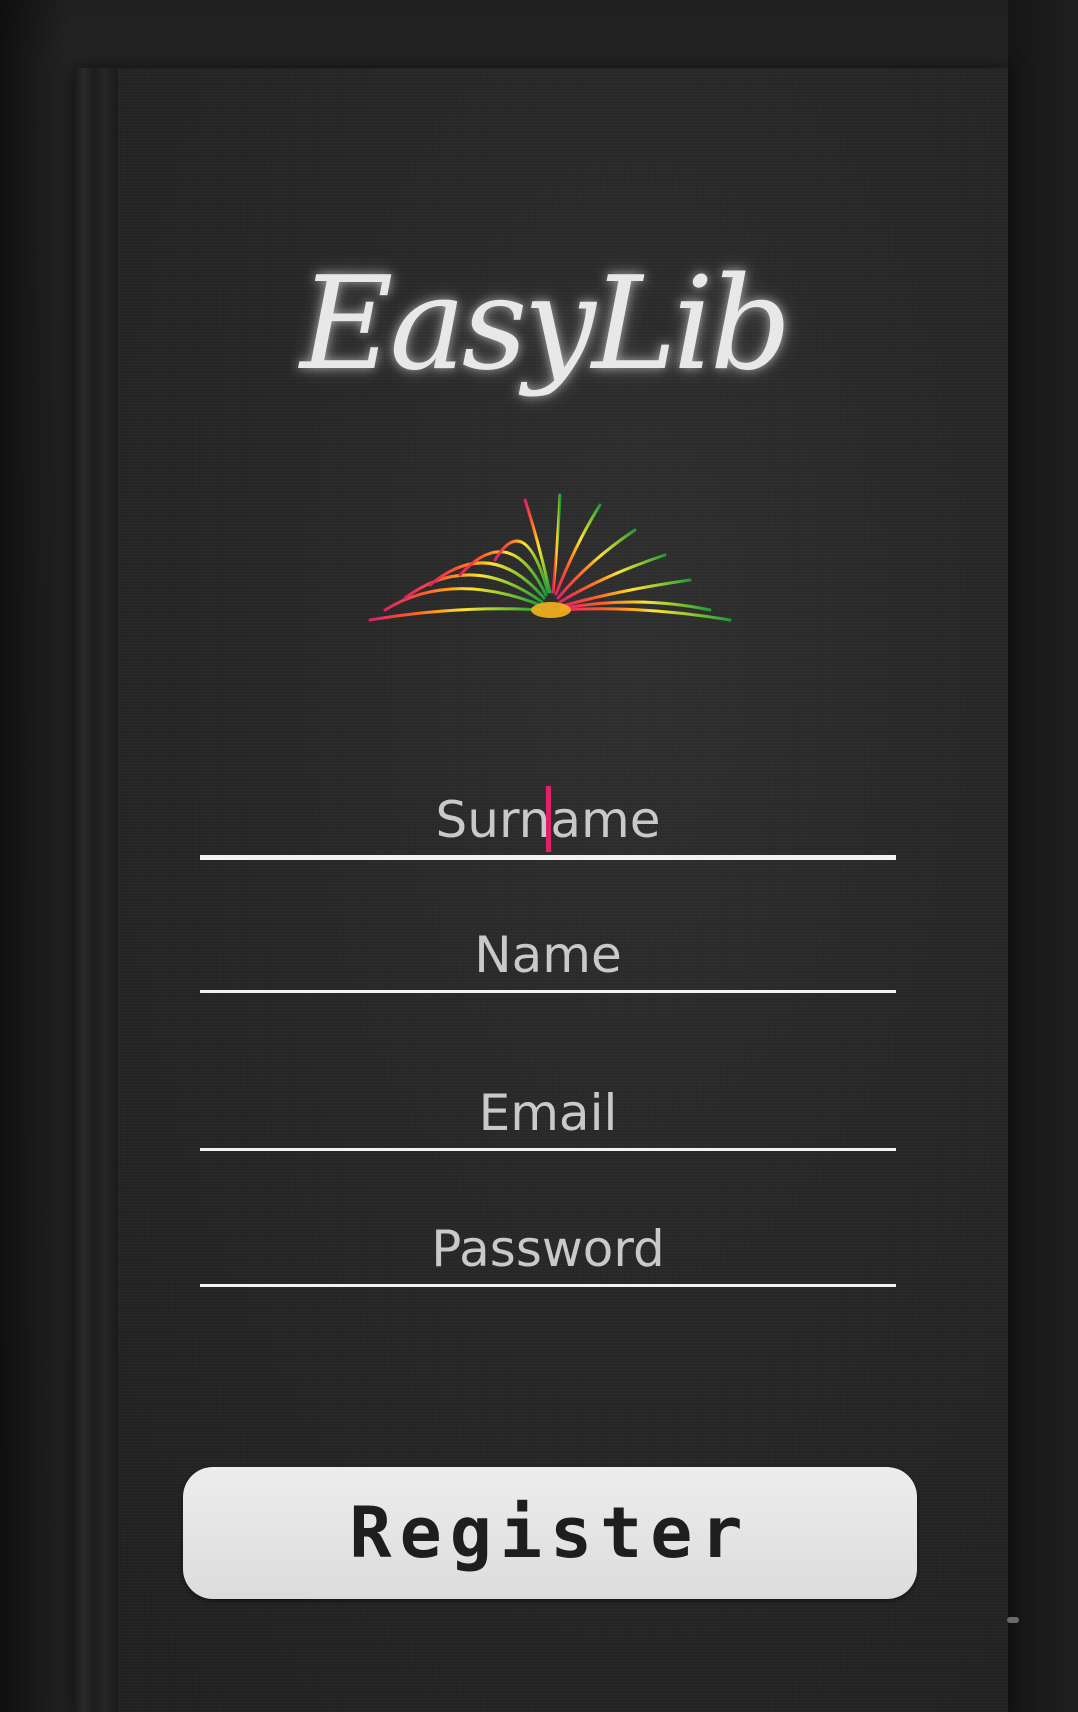  I want to click on email-input, so click(548, 1113).